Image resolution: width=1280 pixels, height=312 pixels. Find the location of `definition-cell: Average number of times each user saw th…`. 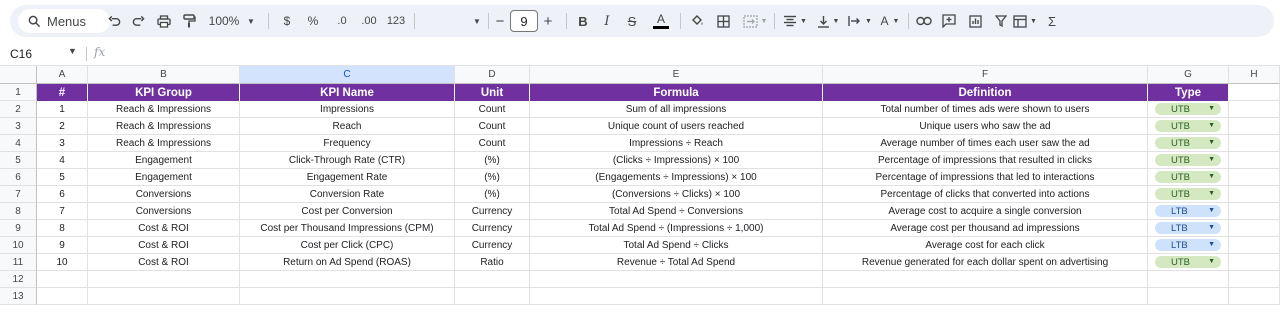

definition-cell: Average number of times each user saw th… is located at coordinates (985, 143).